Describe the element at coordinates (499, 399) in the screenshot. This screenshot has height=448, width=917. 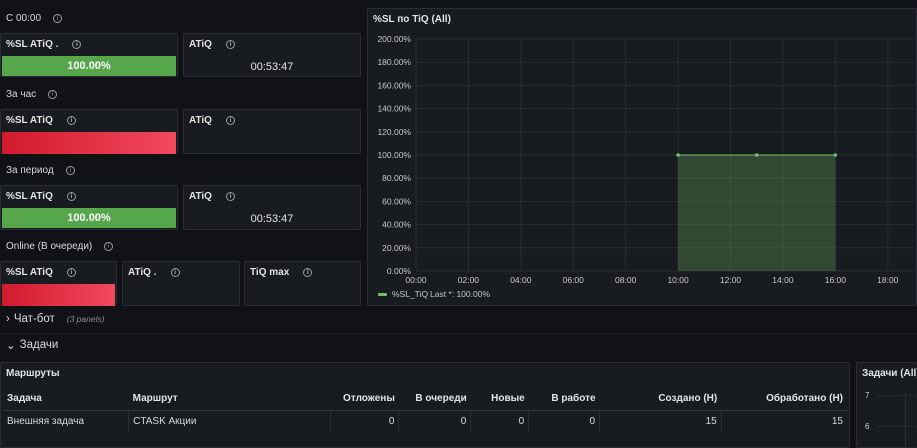
I see `column-header: Новые` at that location.